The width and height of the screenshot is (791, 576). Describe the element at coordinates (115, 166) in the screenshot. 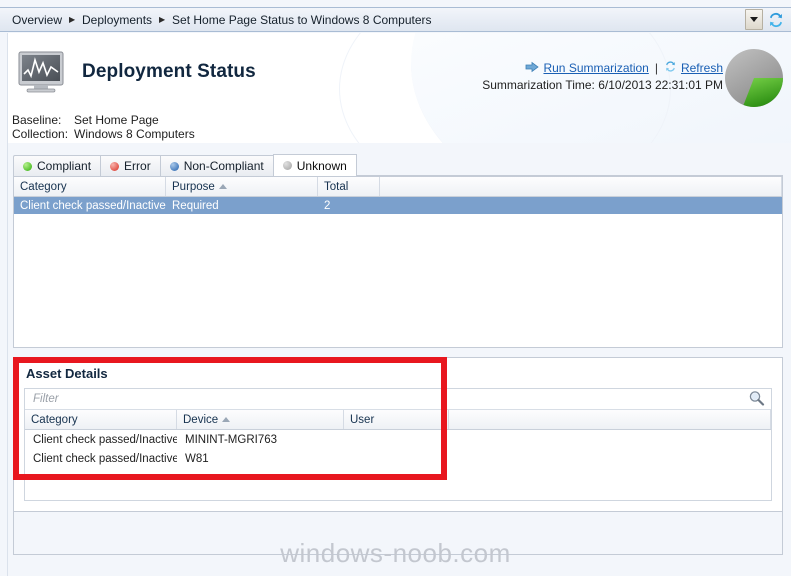

I see `status-dot-error` at that location.